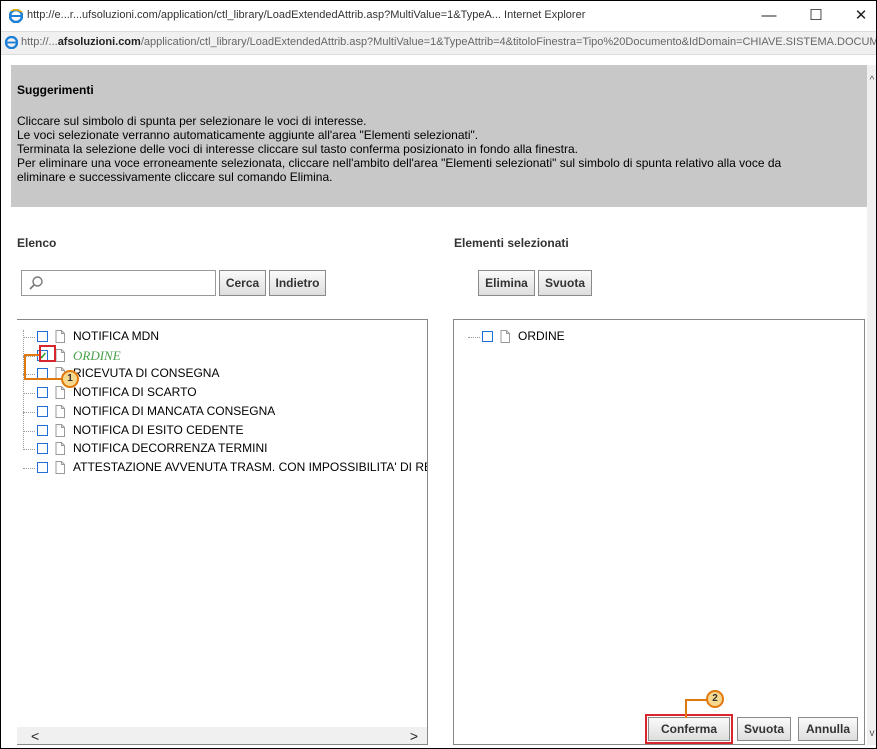 The width and height of the screenshot is (877, 749). Describe the element at coordinates (223, 374) in the screenshot. I see `tree-item: RICEVUTA DI CONSEGNA` at that location.